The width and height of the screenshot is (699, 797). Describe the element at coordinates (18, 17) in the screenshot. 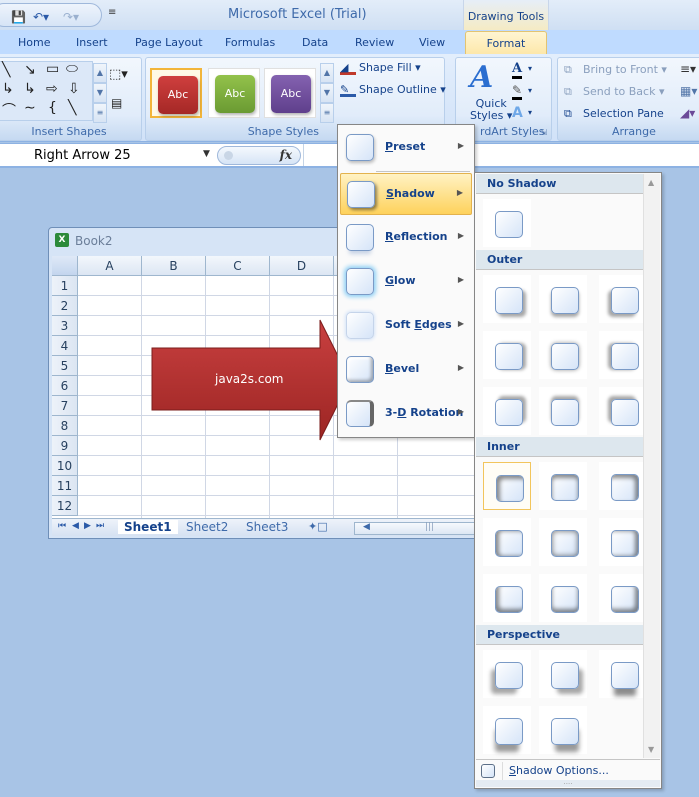

I see `save-icon: 💾` at that location.